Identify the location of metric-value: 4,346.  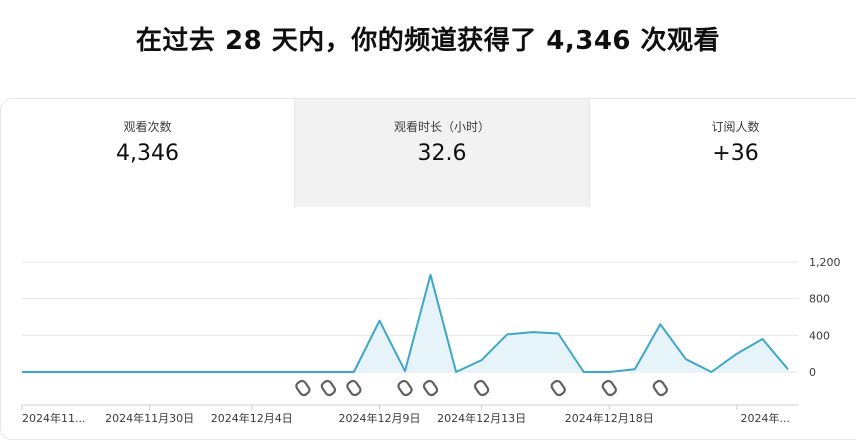
(147, 153).